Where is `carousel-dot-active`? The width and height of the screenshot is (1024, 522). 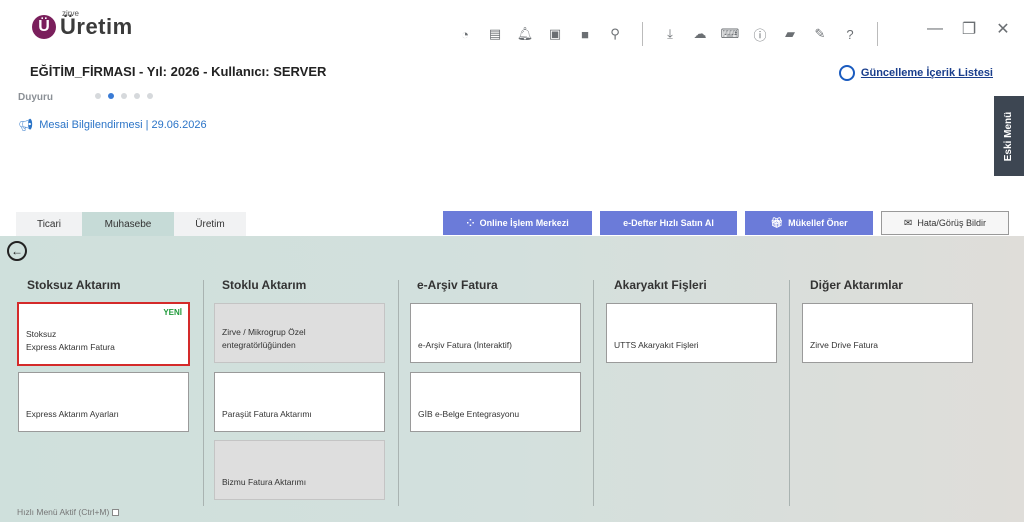
carousel-dot-active is located at coordinates (111, 96).